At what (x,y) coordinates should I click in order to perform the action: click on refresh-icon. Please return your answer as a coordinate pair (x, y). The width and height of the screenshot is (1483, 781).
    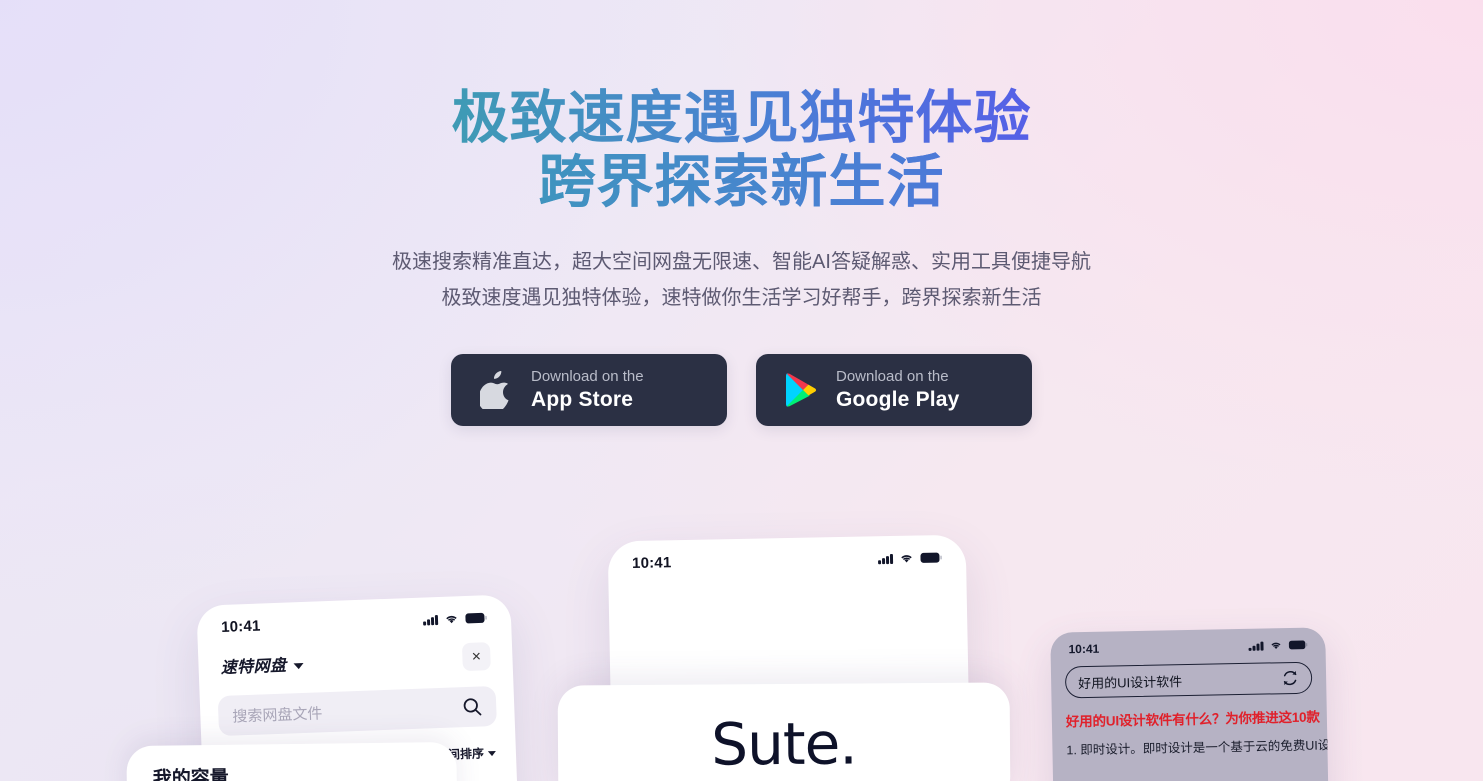
    Looking at the image, I should click on (1290, 678).